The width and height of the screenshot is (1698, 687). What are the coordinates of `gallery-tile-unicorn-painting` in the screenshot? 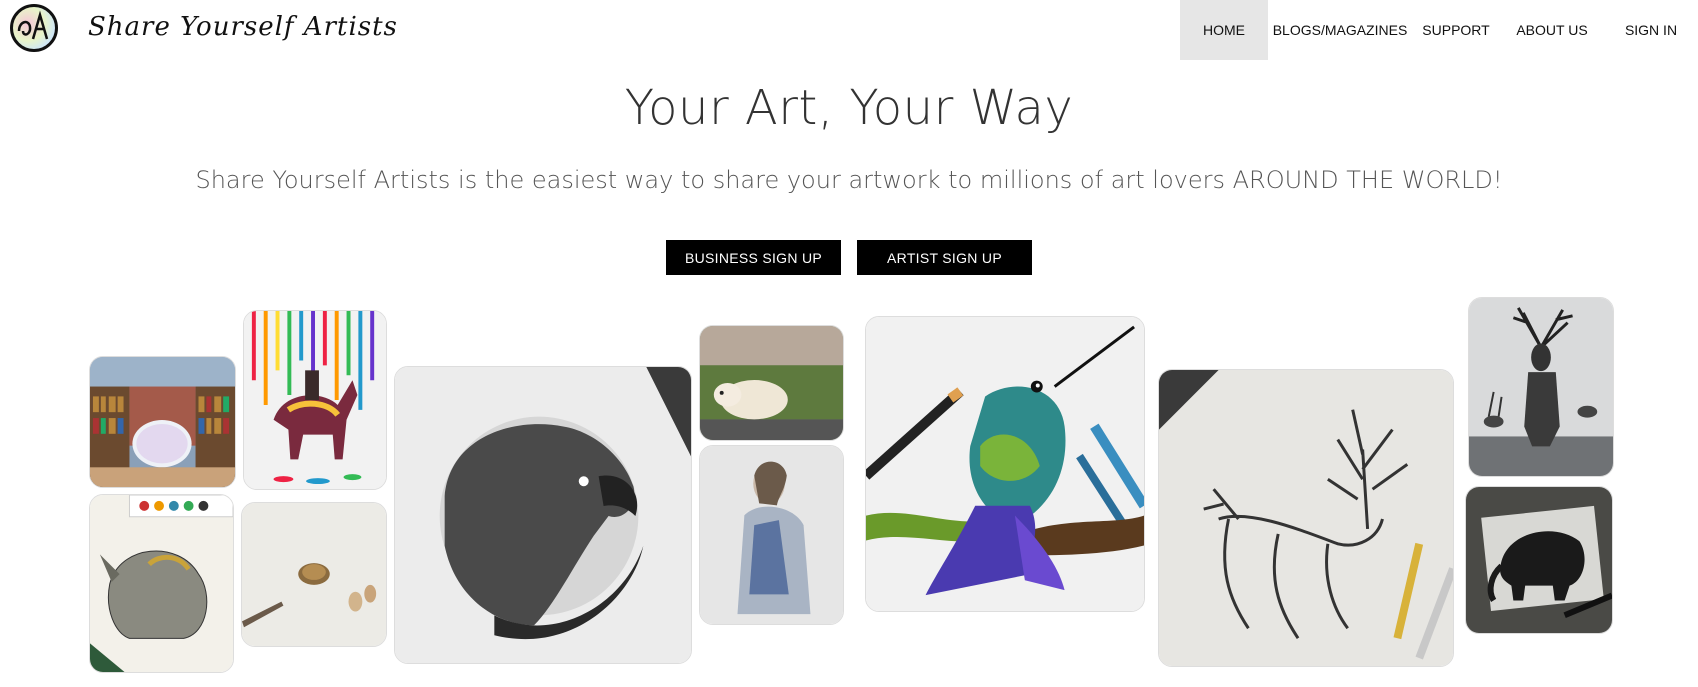 It's located at (315, 400).